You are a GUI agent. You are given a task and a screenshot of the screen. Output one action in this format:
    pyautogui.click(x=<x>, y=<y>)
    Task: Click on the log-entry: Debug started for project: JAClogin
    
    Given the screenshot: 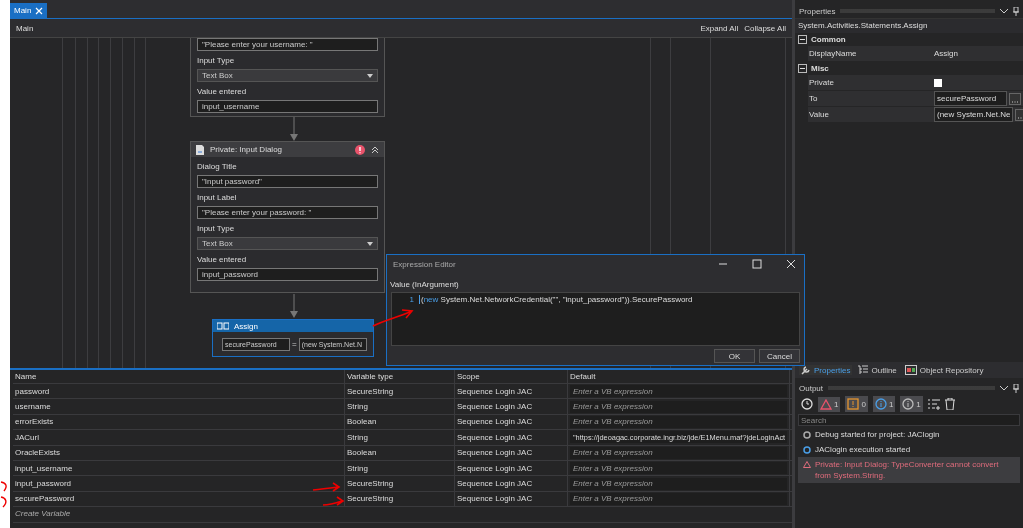 What is the action you would take?
    pyautogui.click(x=909, y=434)
    